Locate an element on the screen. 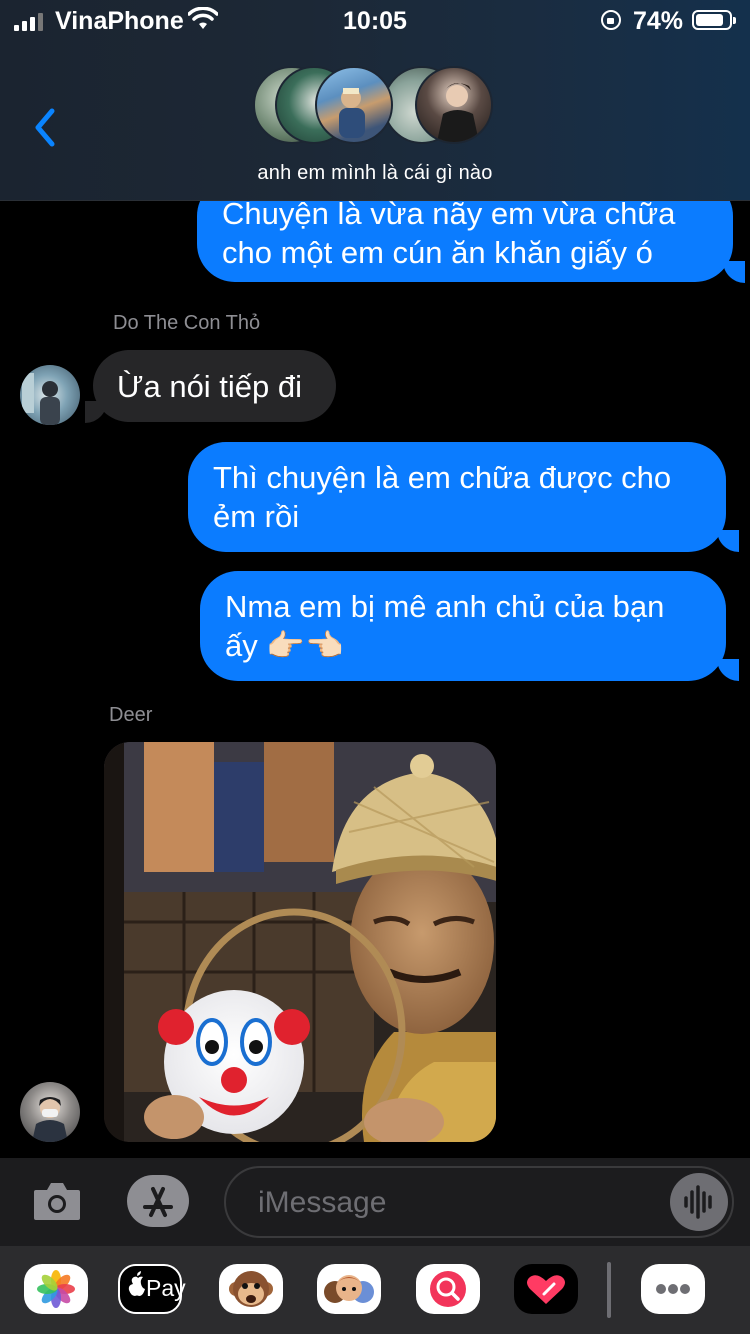 The height and width of the screenshot is (1334, 750). group-avatars is located at coordinates (375, 106).